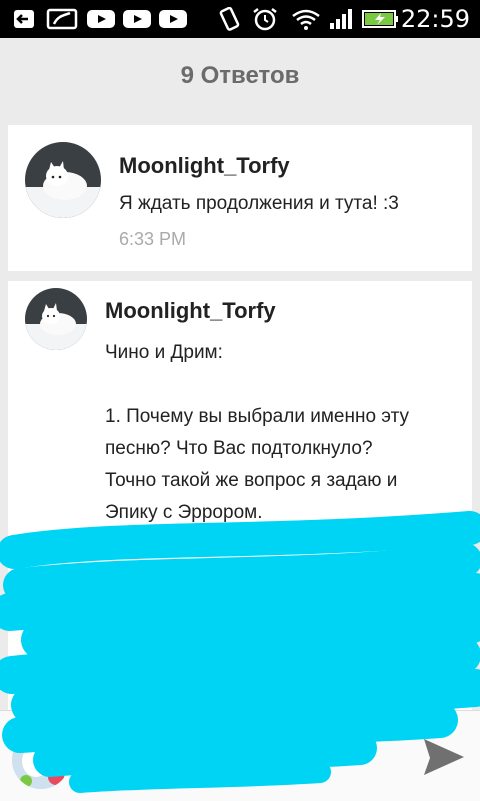  What do you see at coordinates (41, 760) in the screenshot?
I see `user-avatar` at bounding box center [41, 760].